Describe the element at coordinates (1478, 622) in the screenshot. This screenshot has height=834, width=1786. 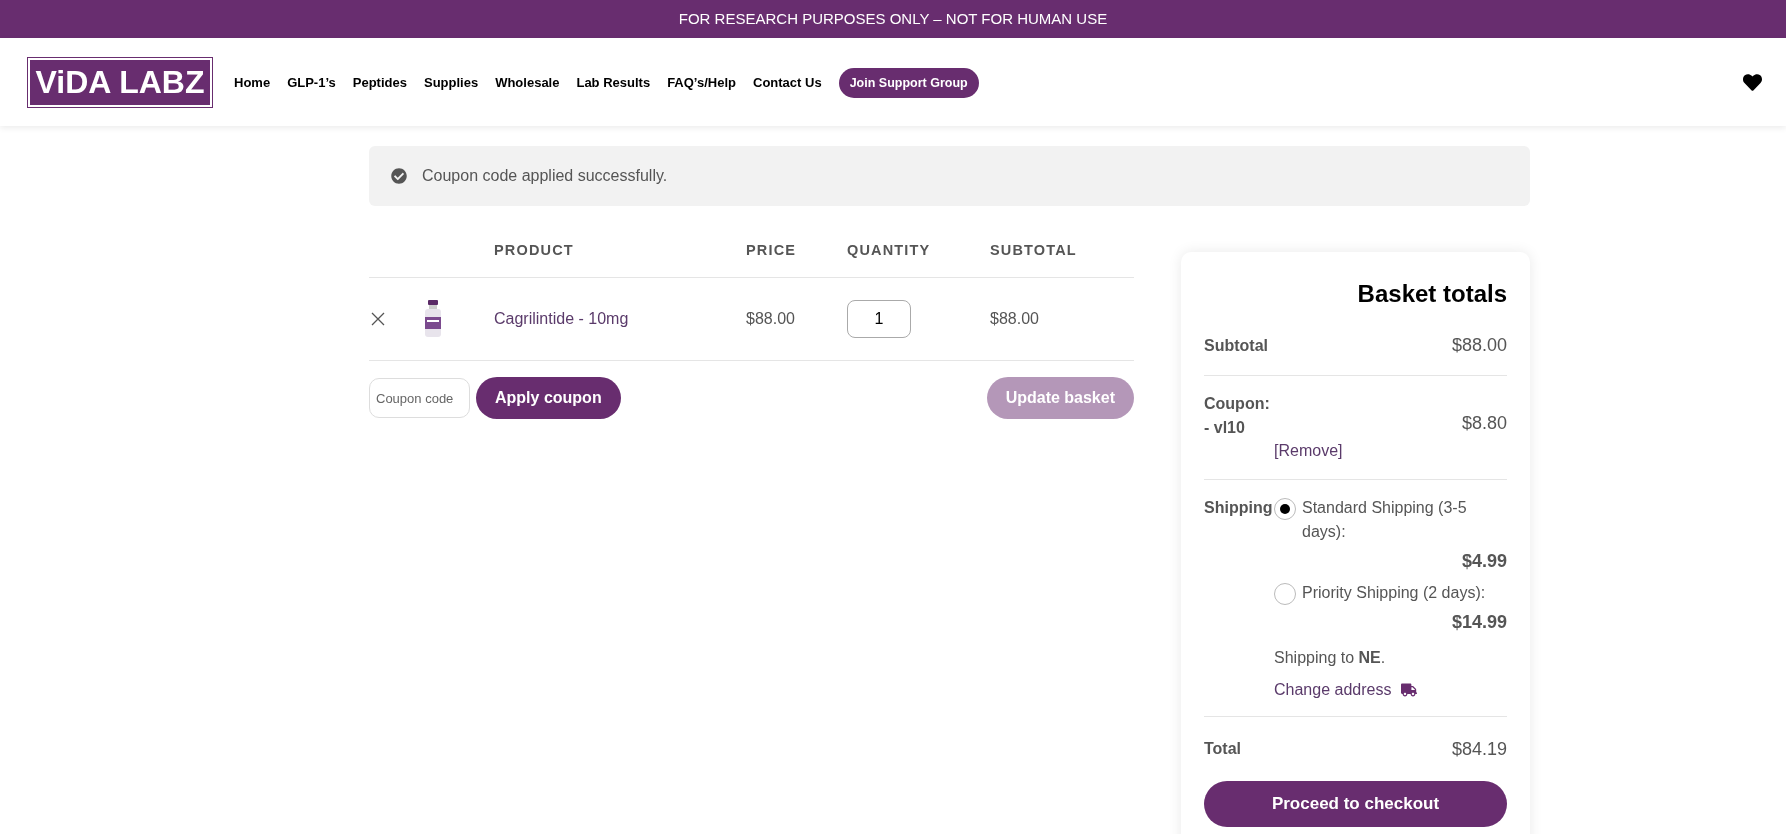
I see `shipping-price: $14.99` at that location.